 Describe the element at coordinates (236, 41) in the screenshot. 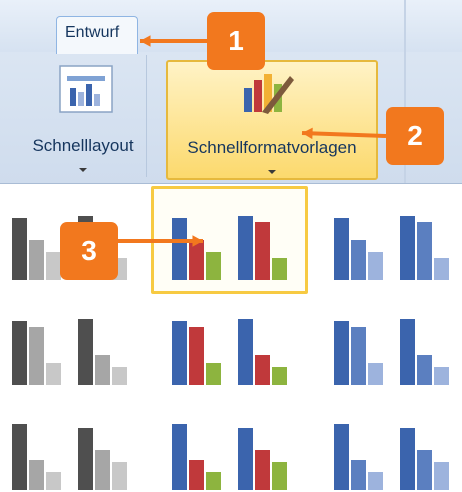

I see `callout-1: 1` at that location.